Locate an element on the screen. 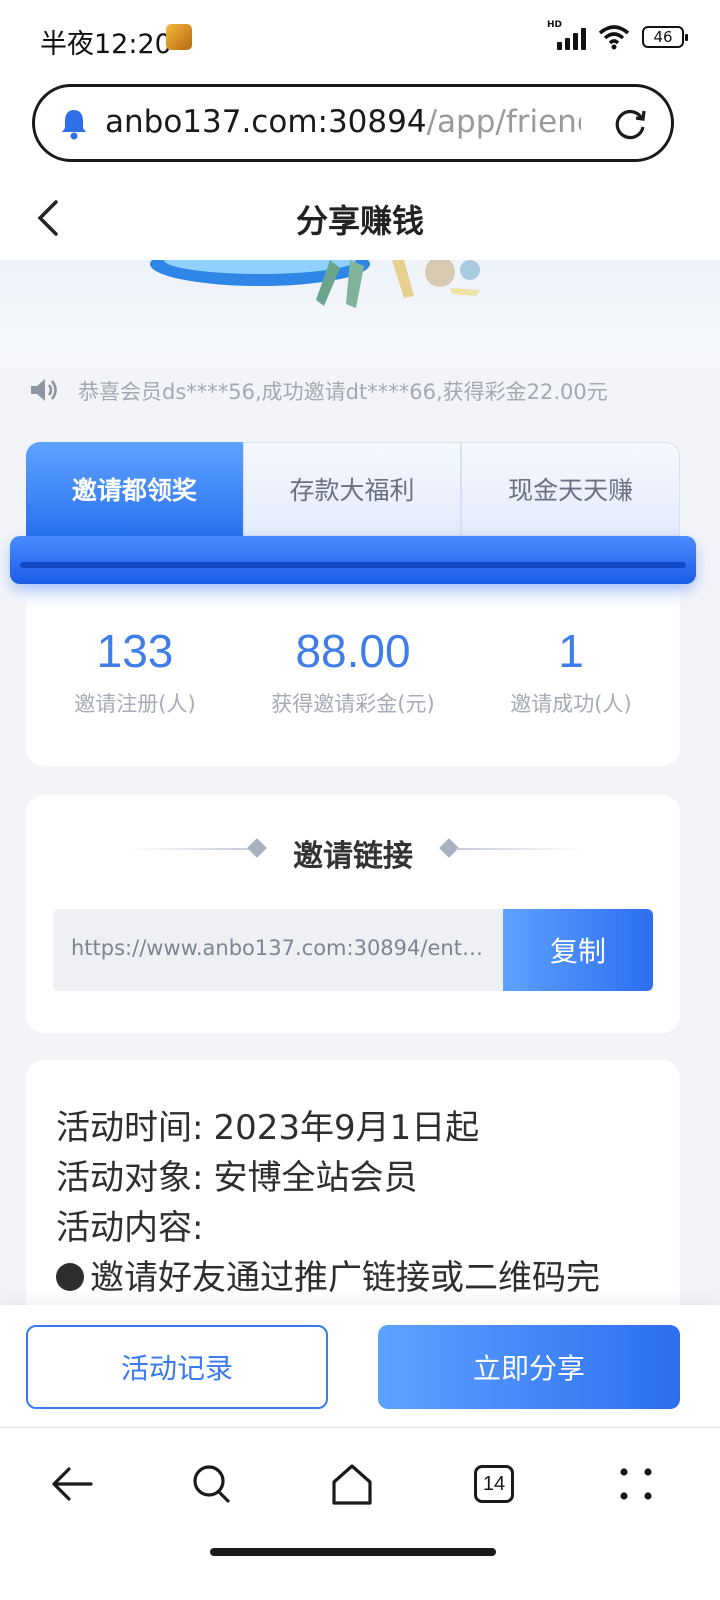 The image size is (720, 1600). notice-text: 恭喜会员ds****56,成功邀请dt****66,获得彩金22.00元 is located at coordinates (343, 392).